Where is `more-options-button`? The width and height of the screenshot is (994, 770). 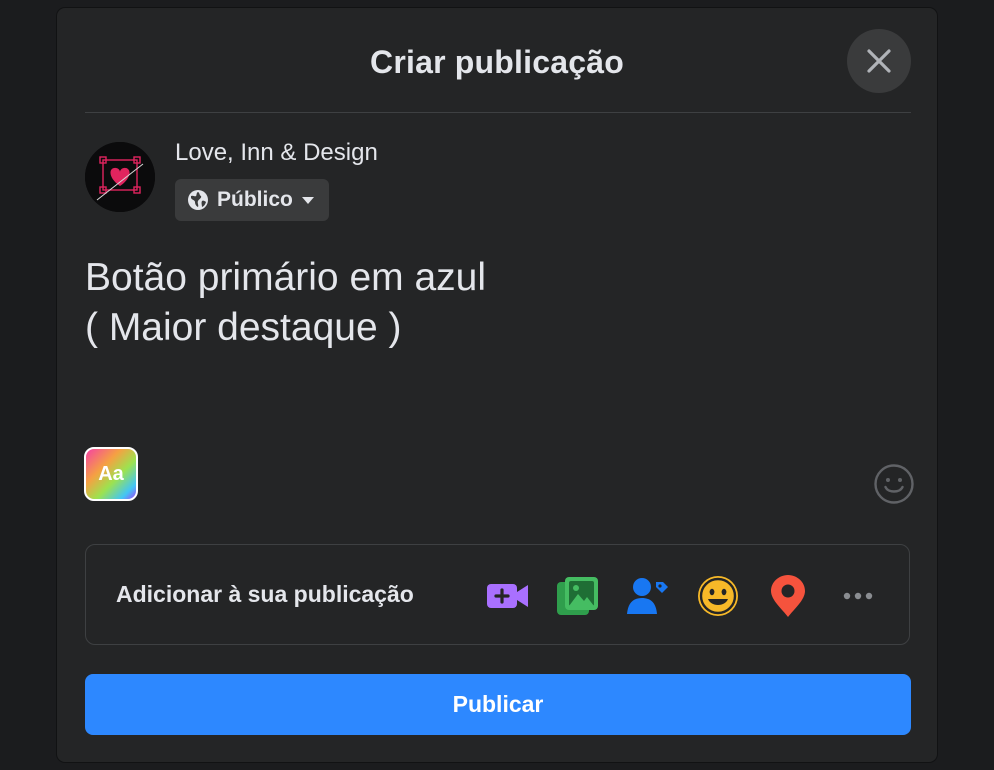 more-options-button is located at coordinates (858, 596).